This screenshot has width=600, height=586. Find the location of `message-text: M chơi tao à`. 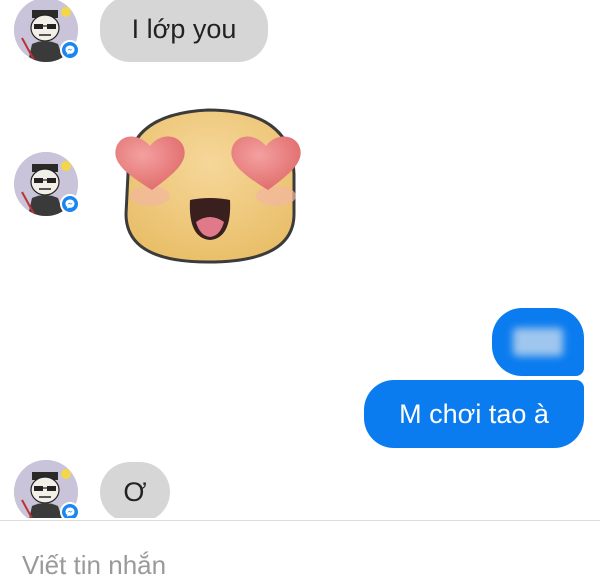

message-text: M chơi tao à is located at coordinates (474, 413).